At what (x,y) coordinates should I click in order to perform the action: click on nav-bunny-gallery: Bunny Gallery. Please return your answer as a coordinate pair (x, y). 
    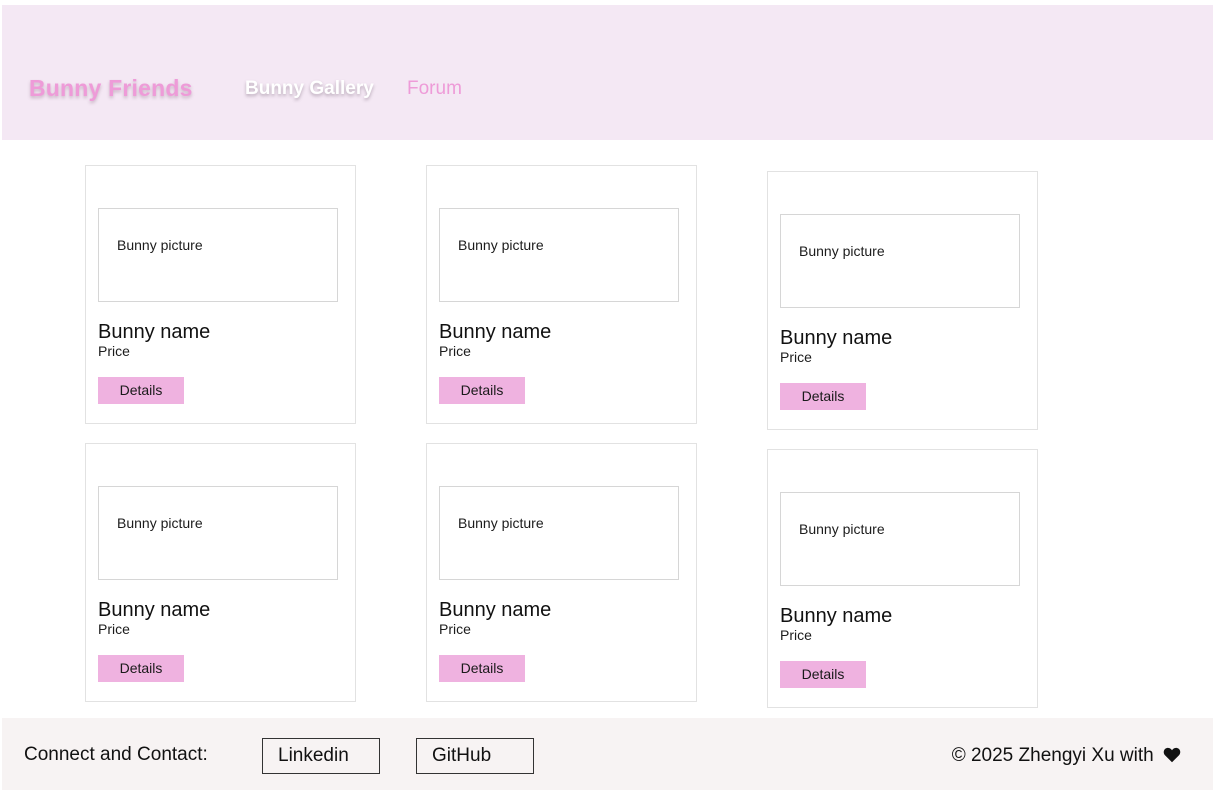
    Looking at the image, I should click on (309, 89).